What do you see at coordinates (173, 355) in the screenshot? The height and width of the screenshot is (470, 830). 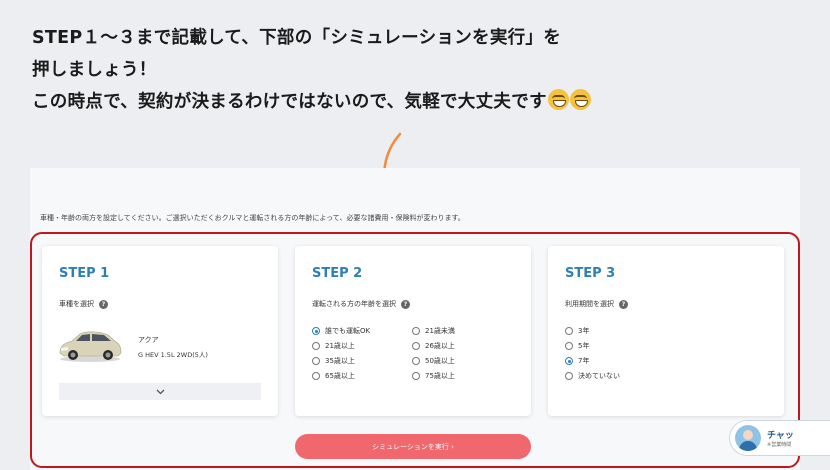 I see `car-grade: G HEV 1.5L 2WD(5人)` at bounding box center [173, 355].